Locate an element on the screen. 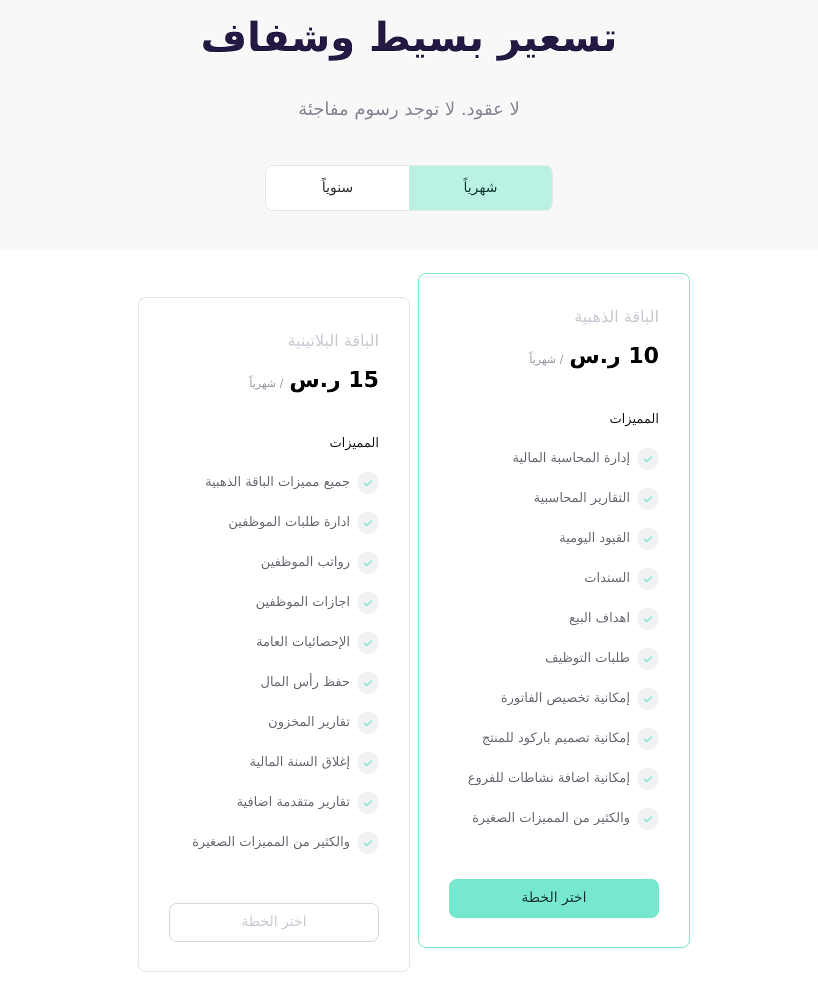  plan-price: 15 ر.س is located at coordinates (334, 381).